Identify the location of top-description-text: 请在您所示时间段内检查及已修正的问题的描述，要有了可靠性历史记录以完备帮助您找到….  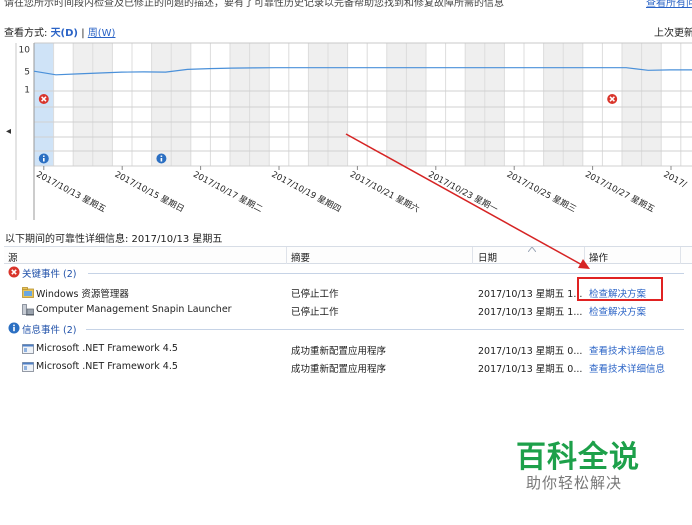
(254, 4).